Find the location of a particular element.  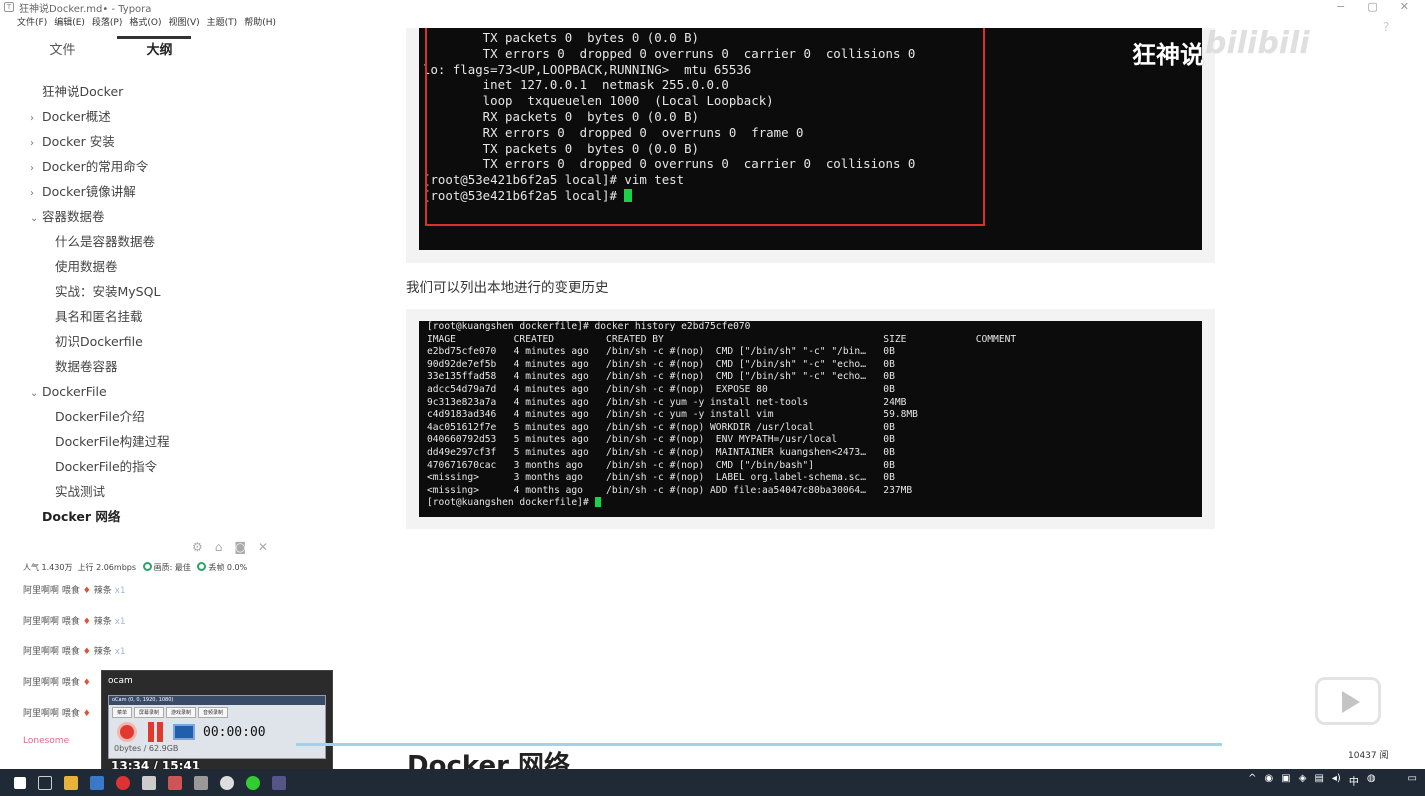

outline-item: DockerFile构建过程 is located at coordinates (111, 441).